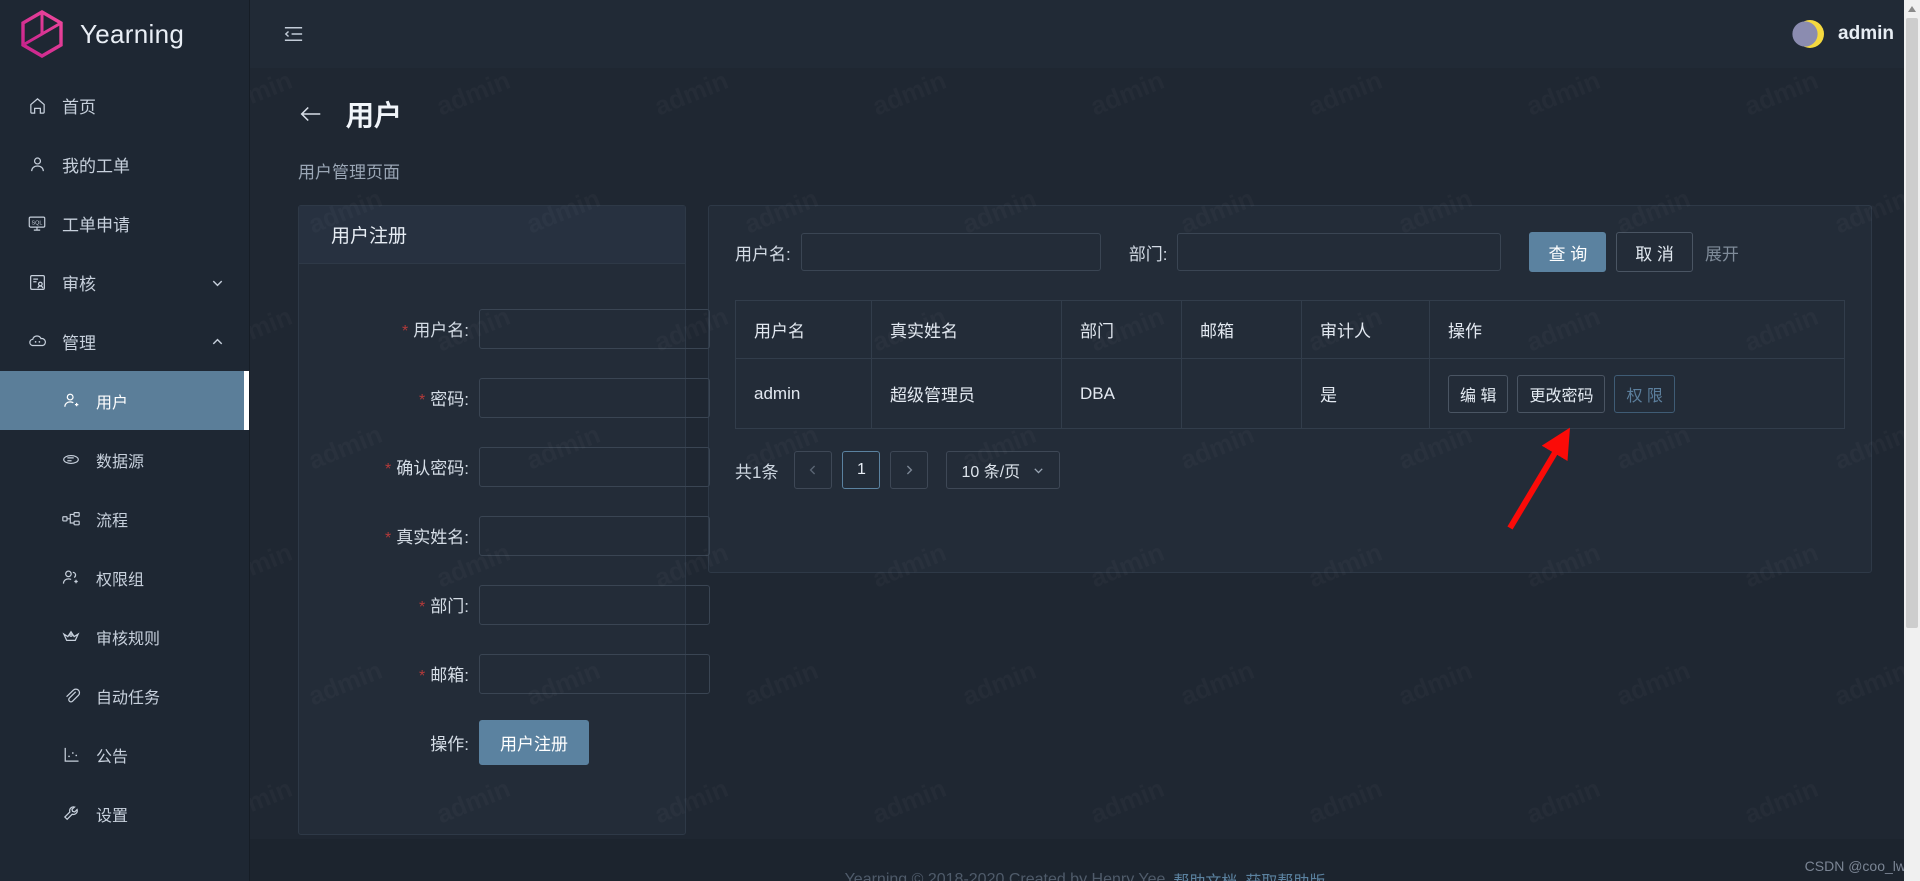  I want to click on form-row-username: * 用户名:, so click(504, 328).